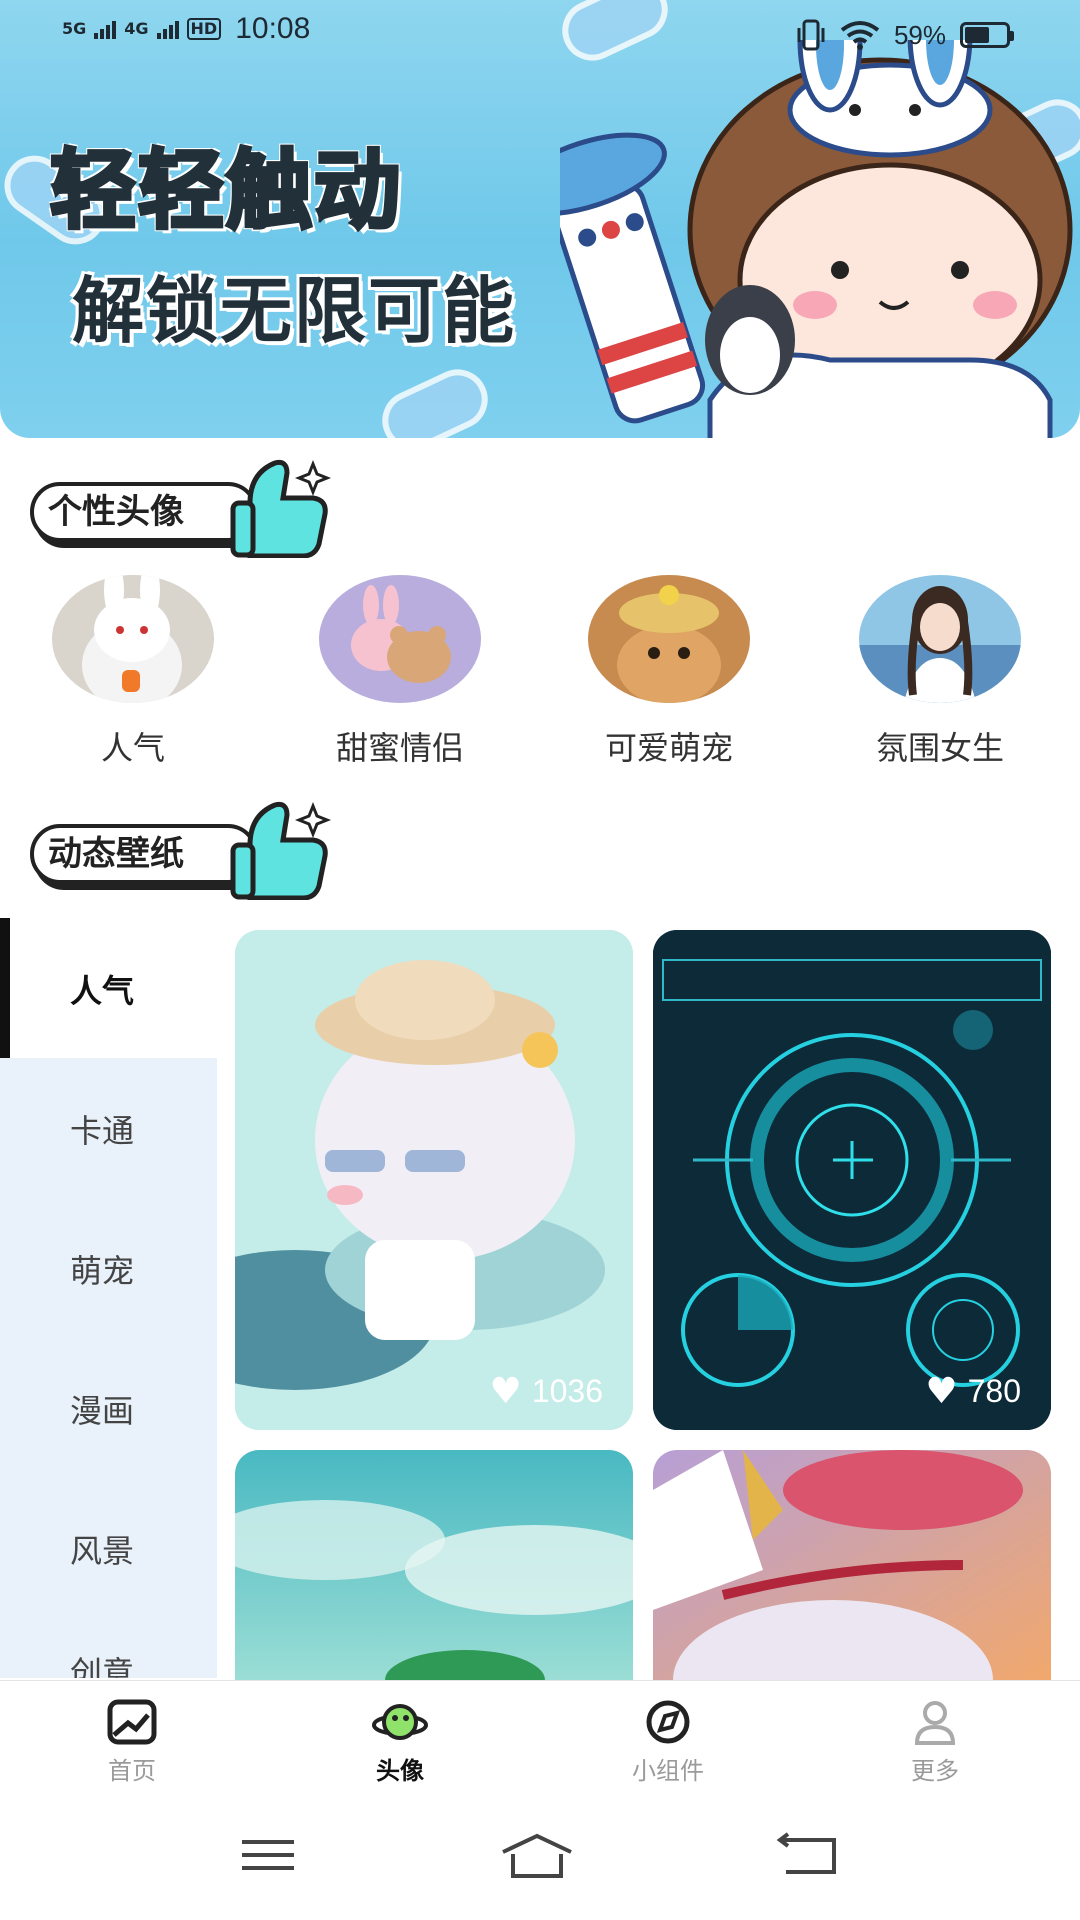 Image resolution: width=1080 pixels, height=1920 pixels. I want to click on white-rabbit-avatar, so click(133, 636).